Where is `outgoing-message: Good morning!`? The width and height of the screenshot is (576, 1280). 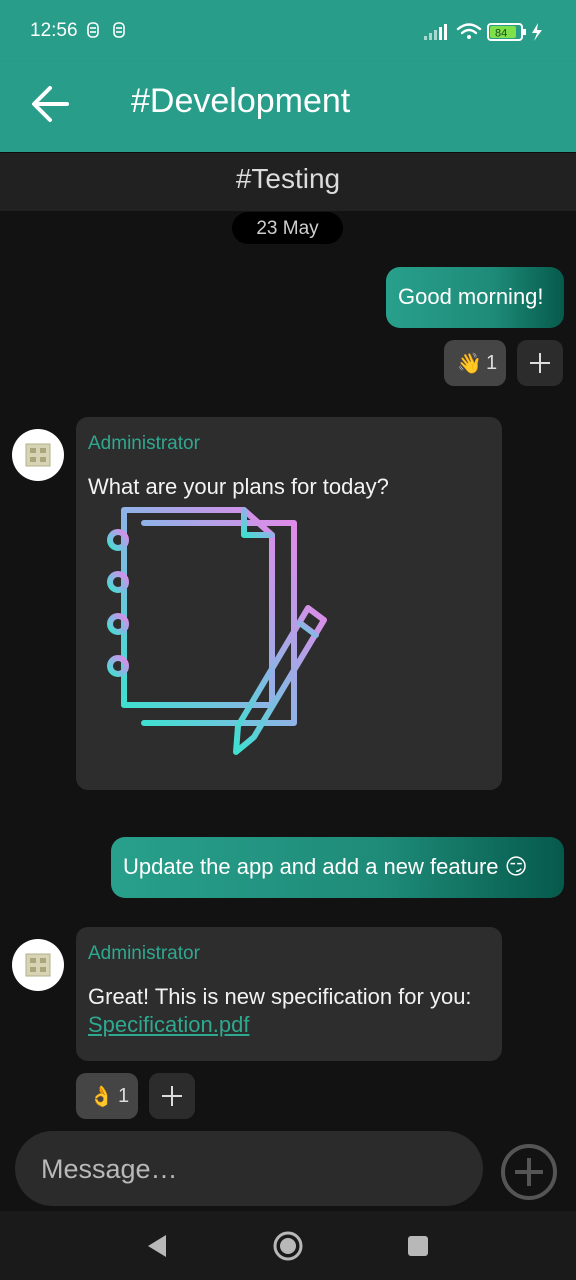
outgoing-message: Good morning! is located at coordinates (475, 297).